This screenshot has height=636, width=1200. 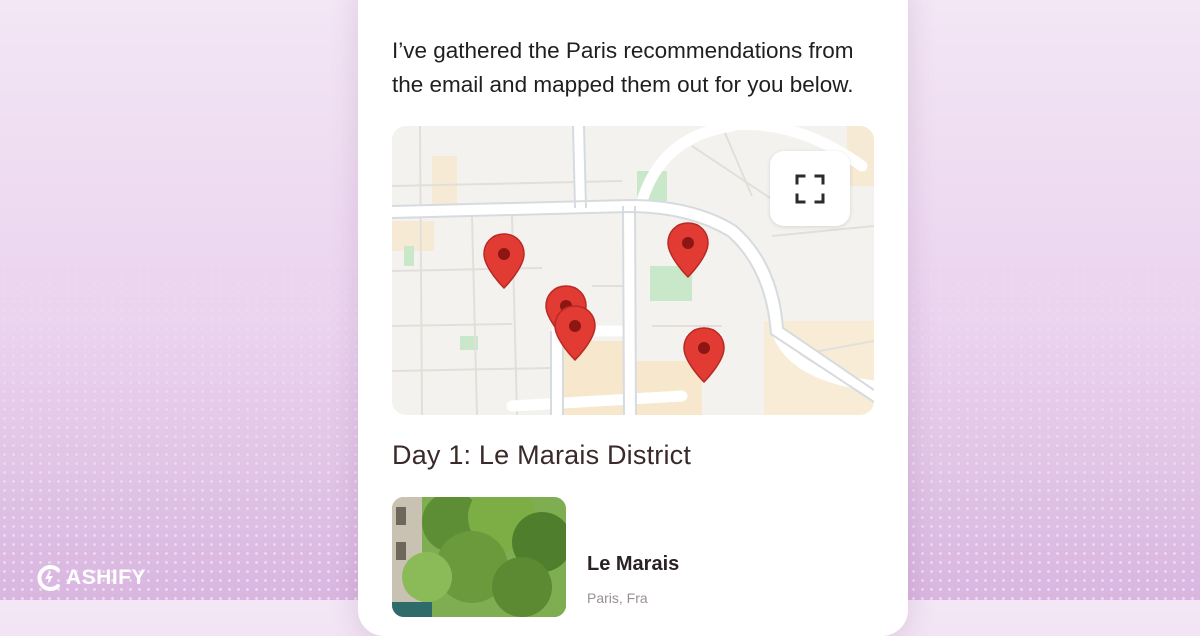 I want to click on tree-photo-illustration, so click(x=479, y=557).